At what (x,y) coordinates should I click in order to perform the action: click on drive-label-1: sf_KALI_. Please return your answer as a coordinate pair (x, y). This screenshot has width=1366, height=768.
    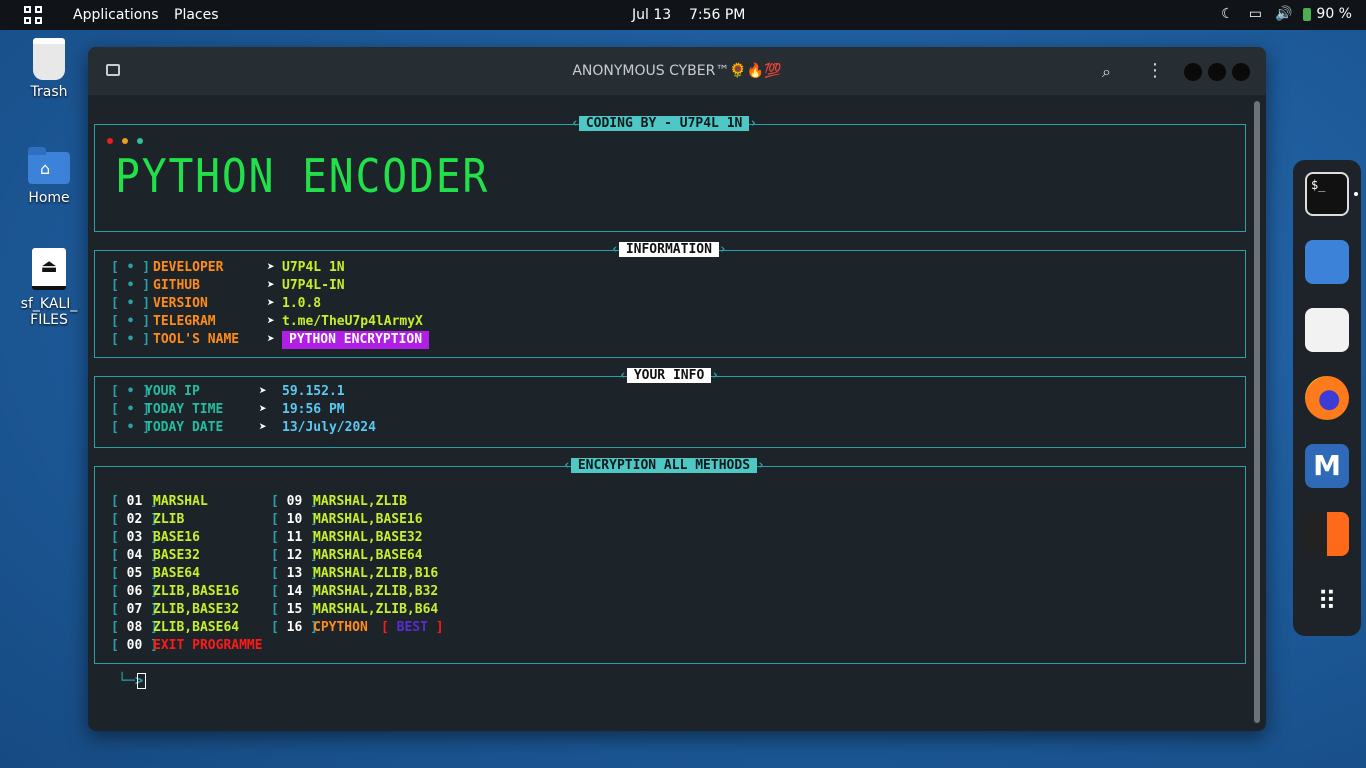
    Looking at the image, I should click on (49, 304).